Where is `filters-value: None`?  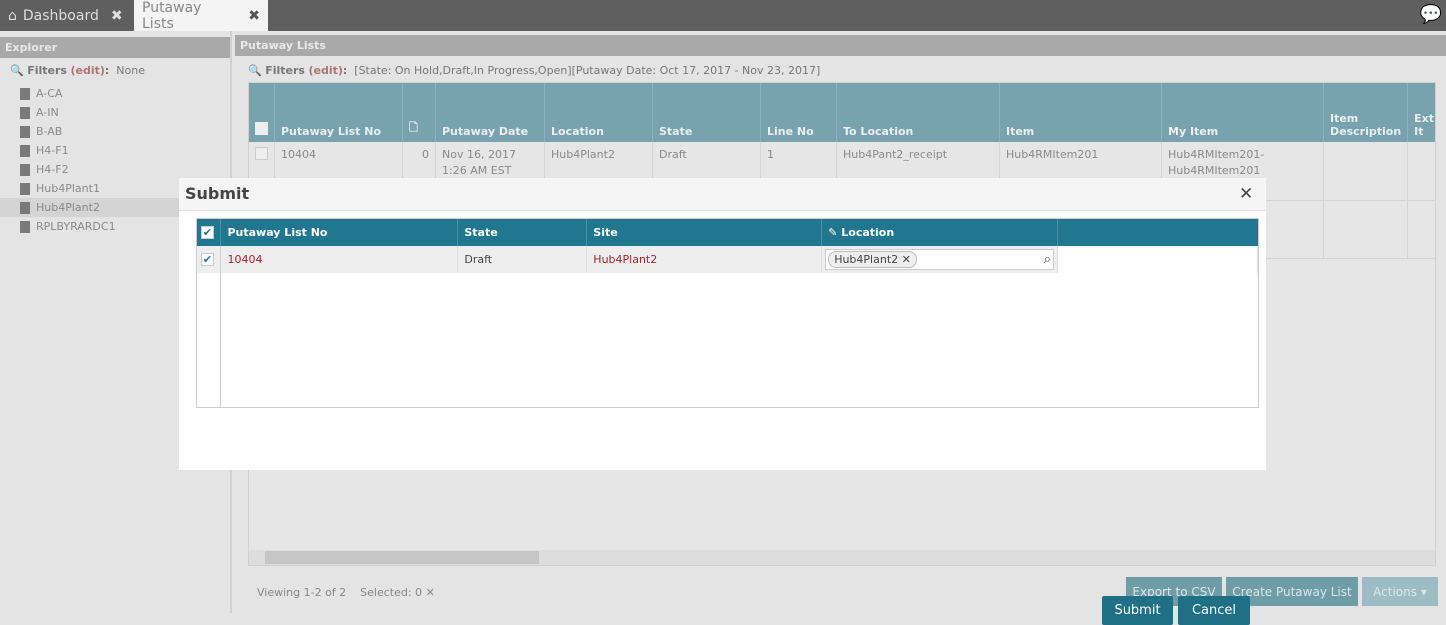
filters-value: None is located at coordinates (130, 70).